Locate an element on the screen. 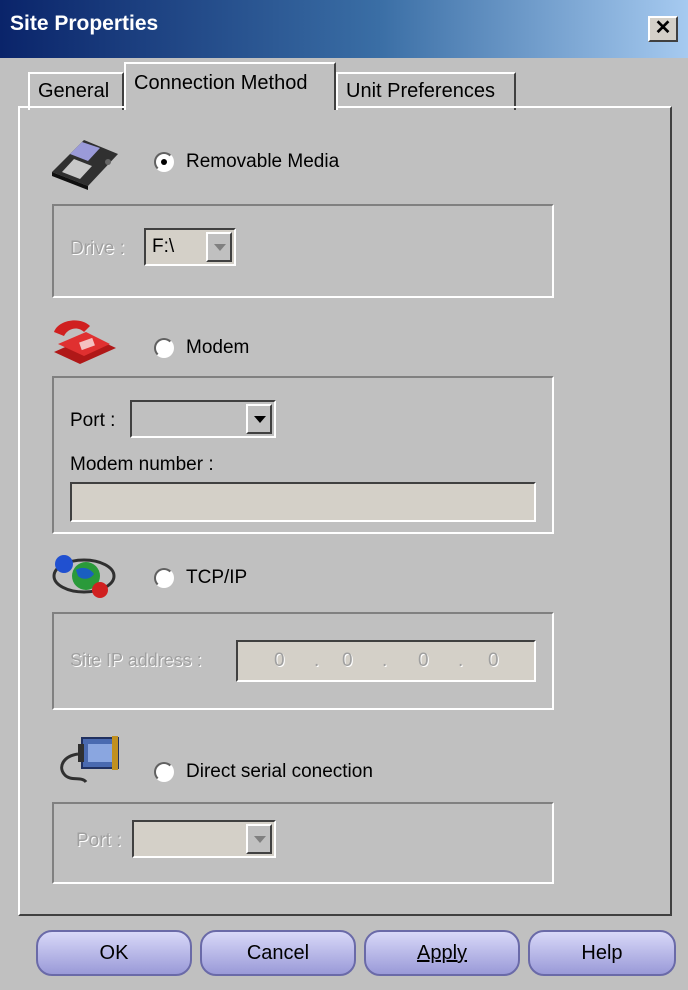 The image size is (688, 990). ip-octet-1: 0 is located at coordinates (279, 660).